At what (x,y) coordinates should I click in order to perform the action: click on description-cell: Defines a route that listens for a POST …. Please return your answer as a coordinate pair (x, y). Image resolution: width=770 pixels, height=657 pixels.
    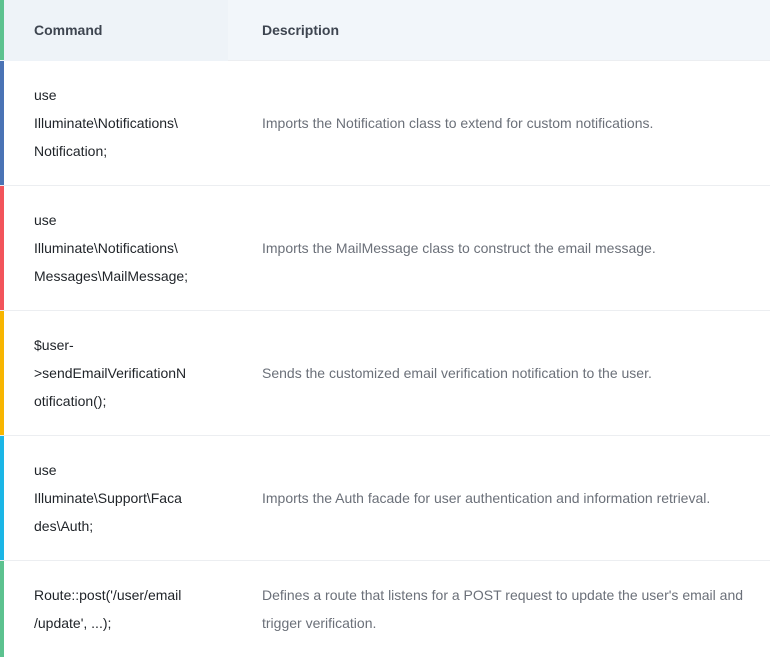
    Looking at the image, I should click on (503, 609).